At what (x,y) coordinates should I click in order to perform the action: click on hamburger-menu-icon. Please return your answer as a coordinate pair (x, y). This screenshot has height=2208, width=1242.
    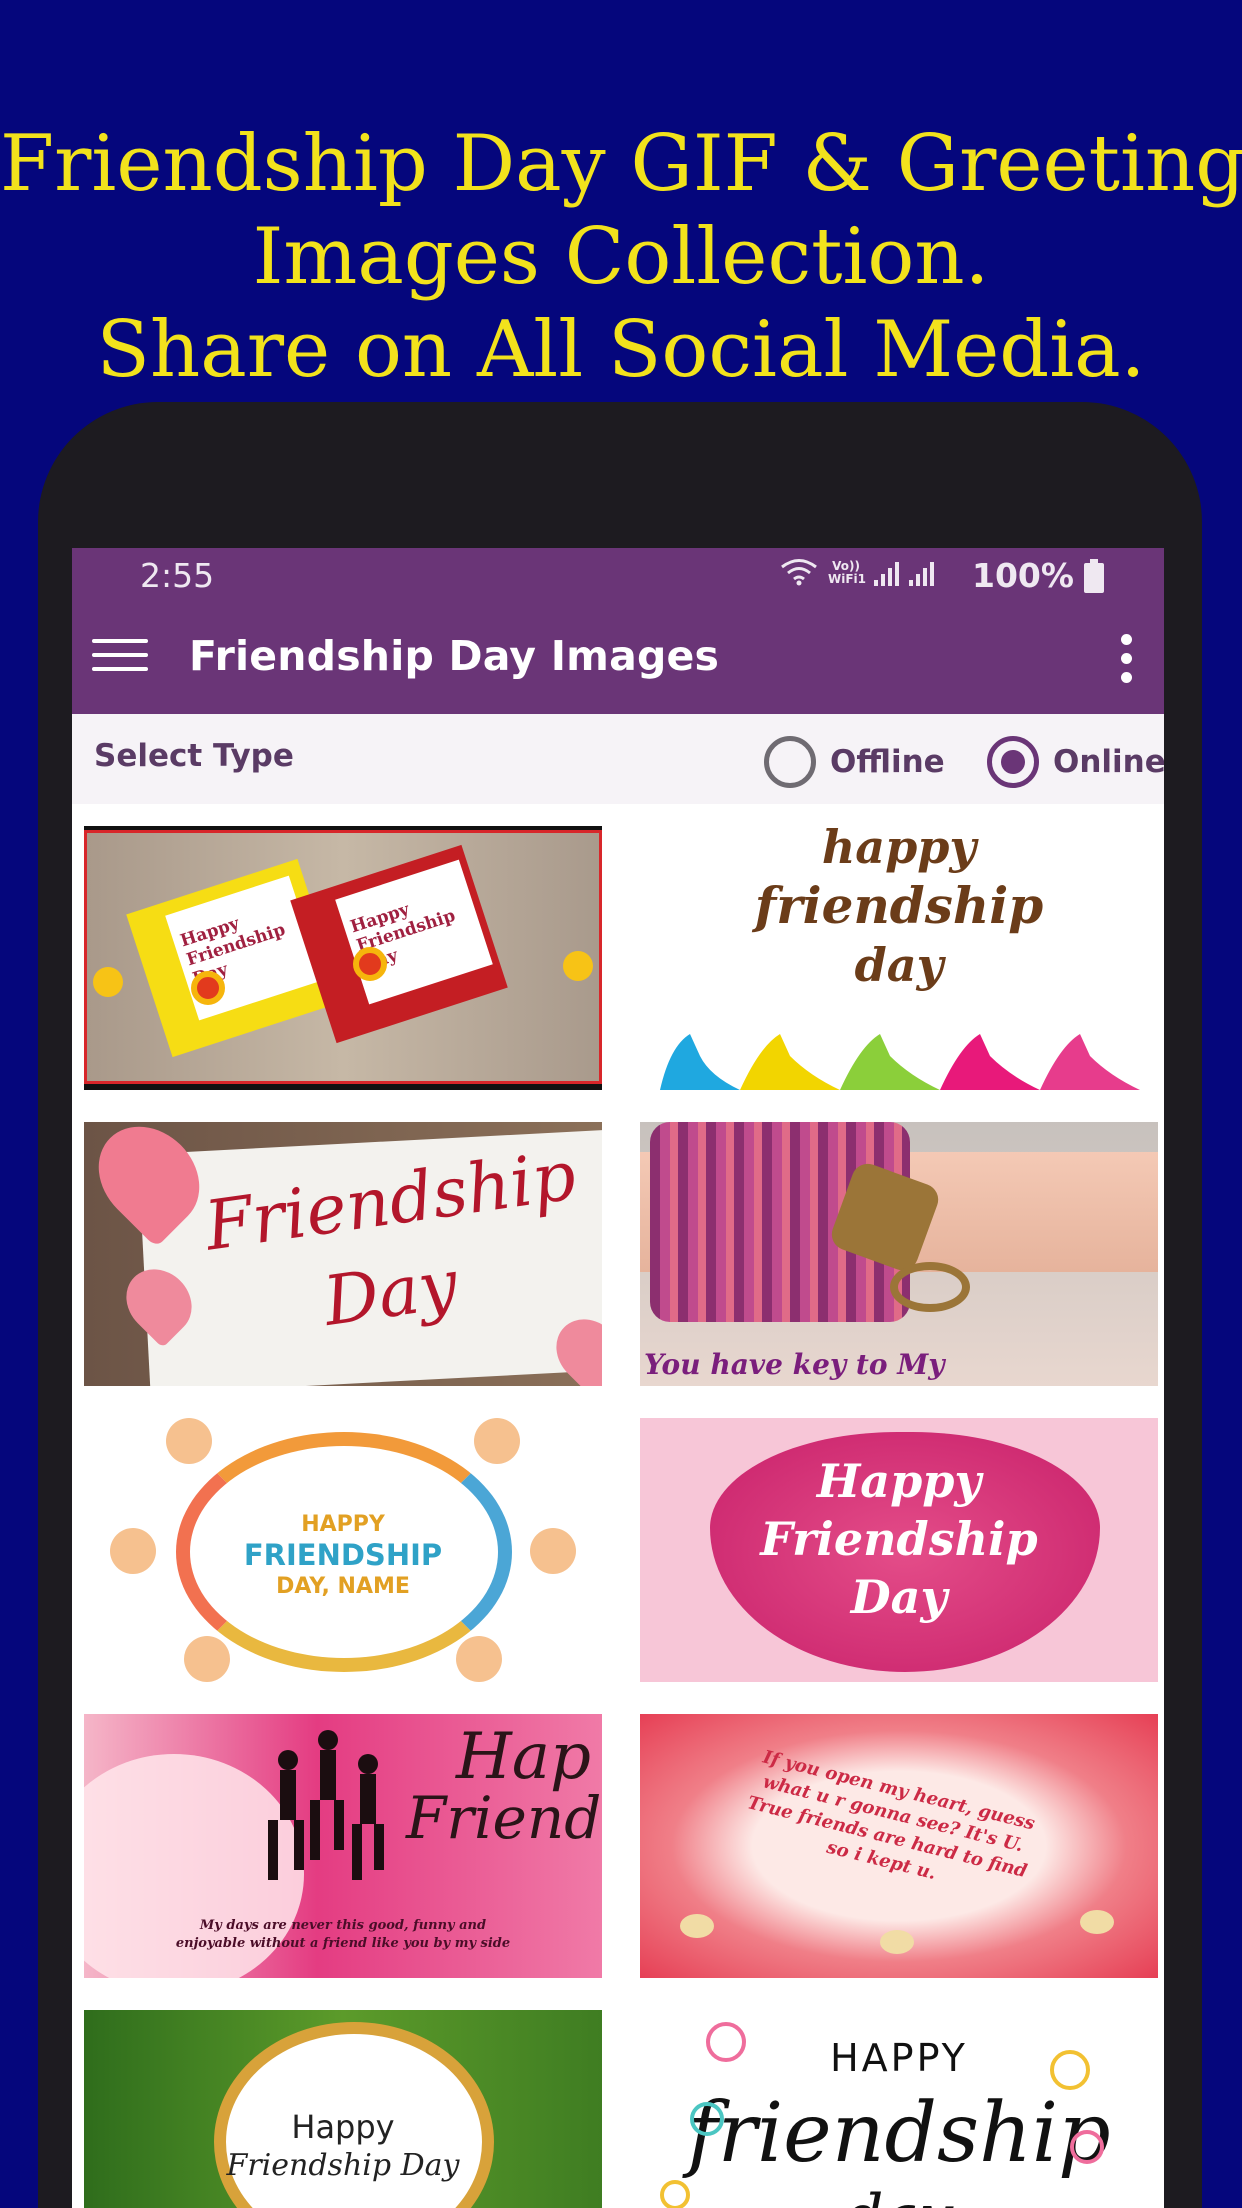
    Looking at the image, I should click on (120, 659).